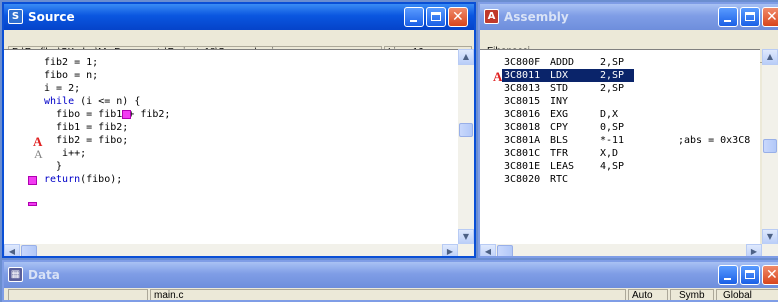 The height and width of the screenshot is (302, 778). I want to click on source-title: Source, so click(51, 17).